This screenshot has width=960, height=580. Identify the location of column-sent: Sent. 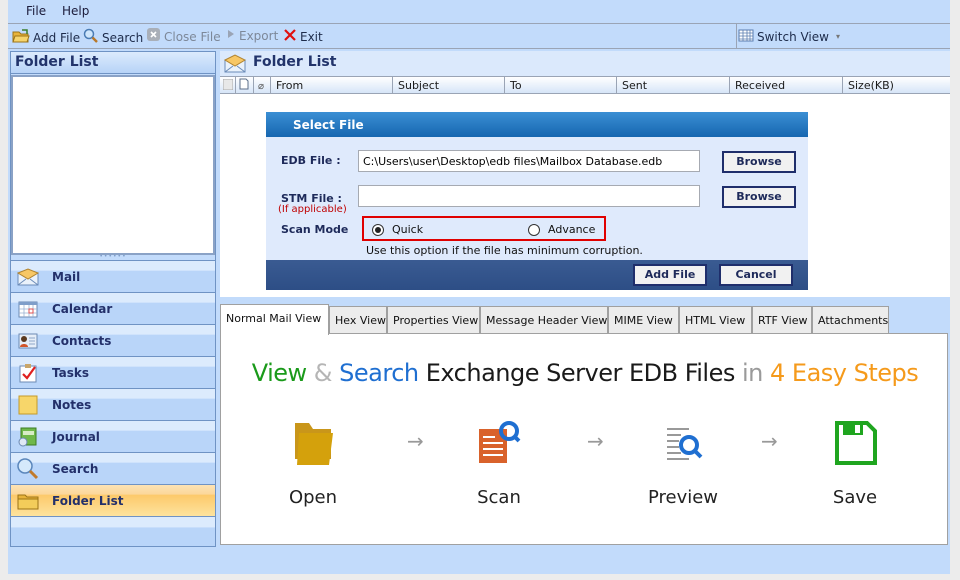
(672, 85).